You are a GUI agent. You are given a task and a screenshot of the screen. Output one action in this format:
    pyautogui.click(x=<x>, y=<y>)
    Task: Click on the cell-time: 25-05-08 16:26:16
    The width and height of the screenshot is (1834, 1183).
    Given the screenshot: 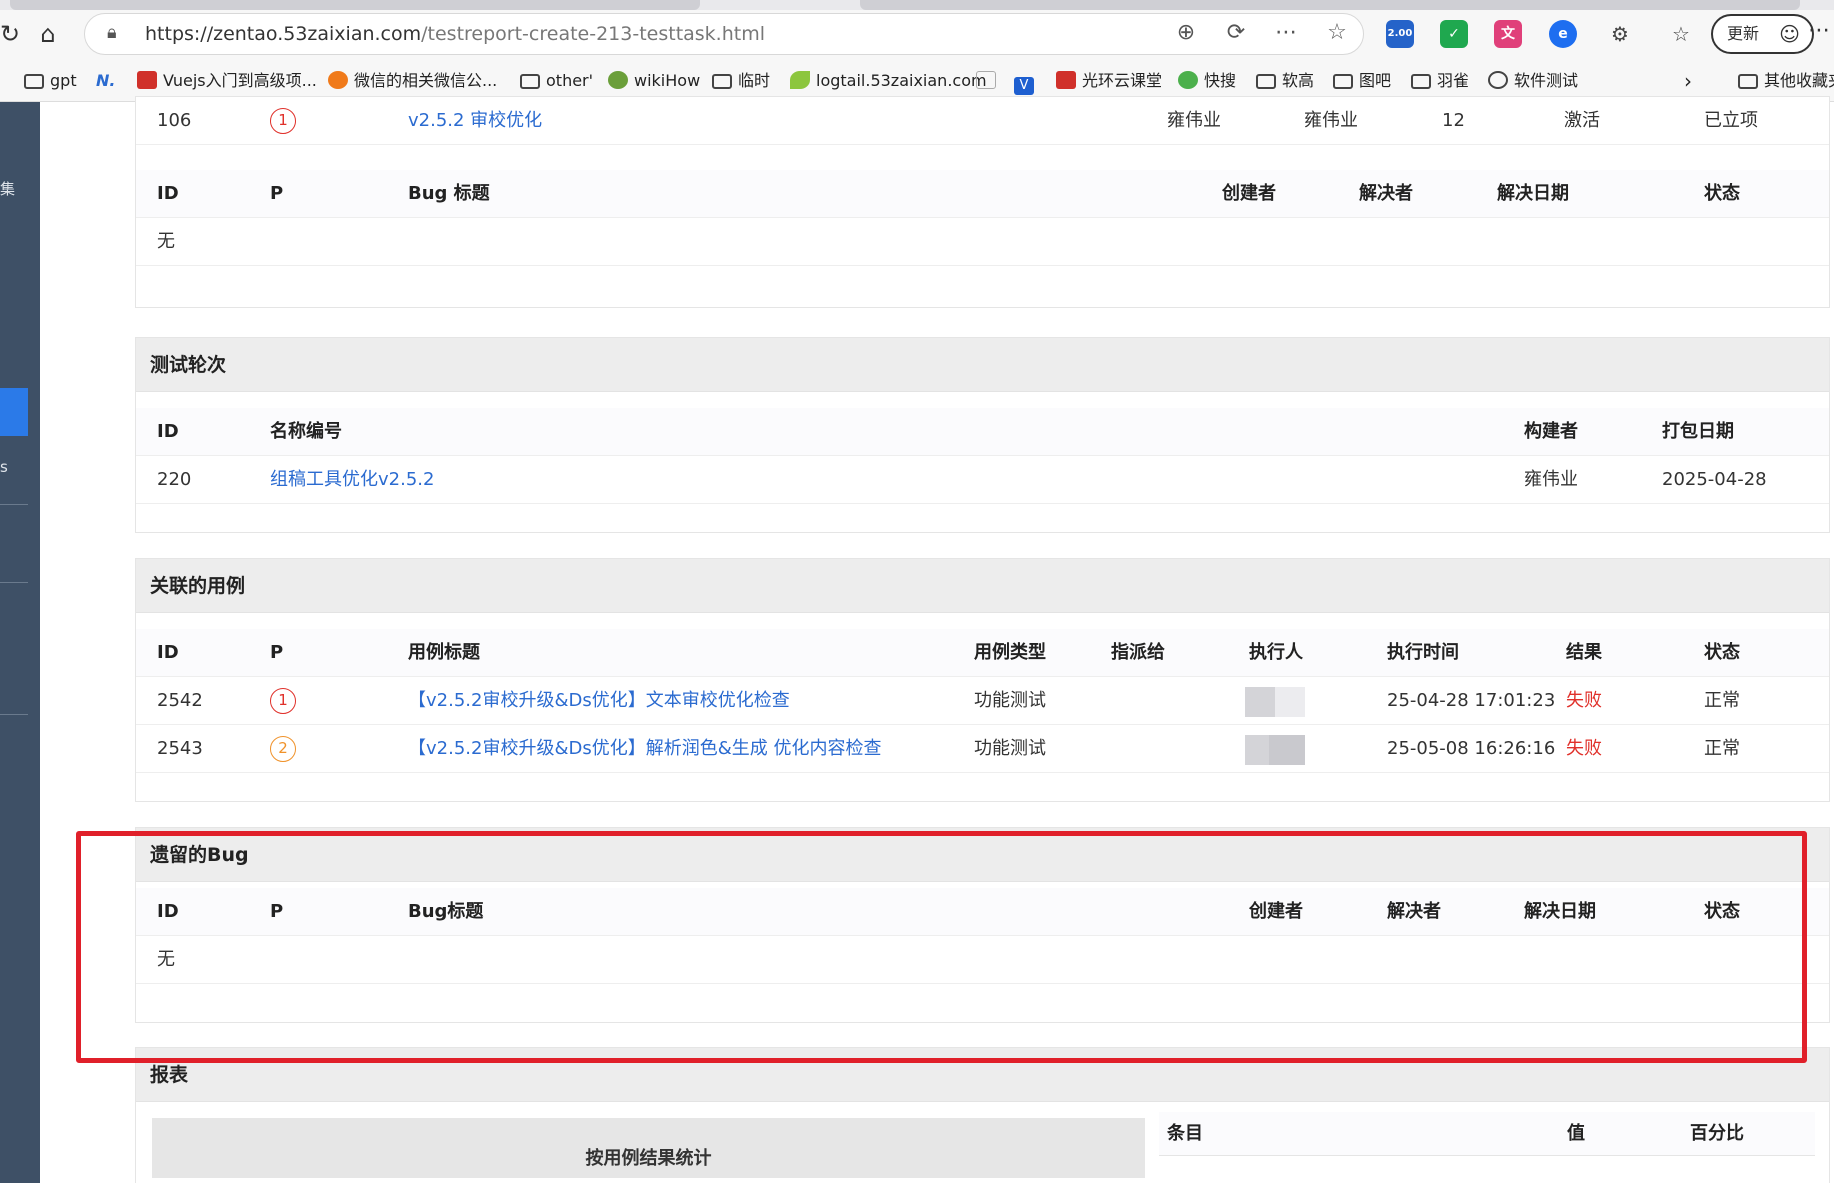 What is the action you would take?
    pyautogui.click(x=1471, y=748)
    